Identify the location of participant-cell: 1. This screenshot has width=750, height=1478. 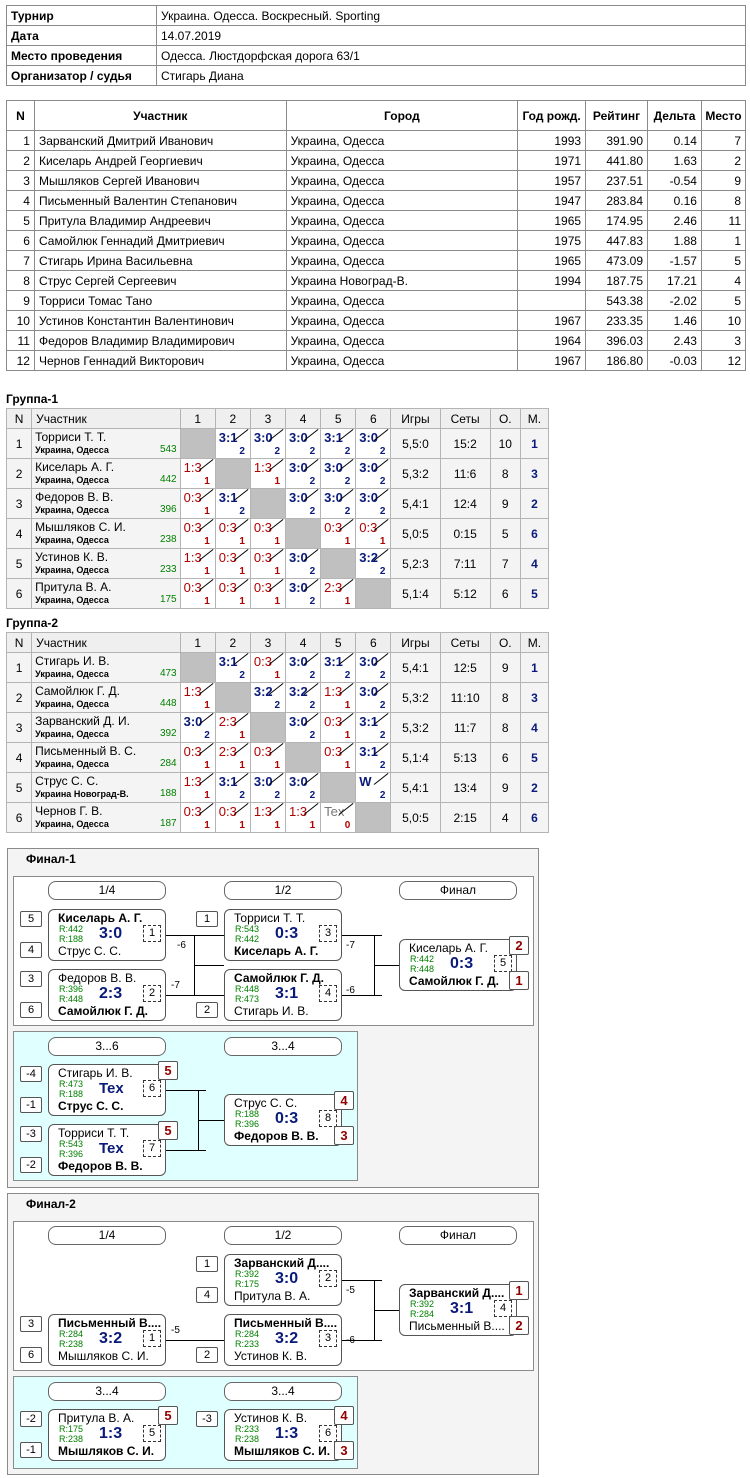
(723, 240).